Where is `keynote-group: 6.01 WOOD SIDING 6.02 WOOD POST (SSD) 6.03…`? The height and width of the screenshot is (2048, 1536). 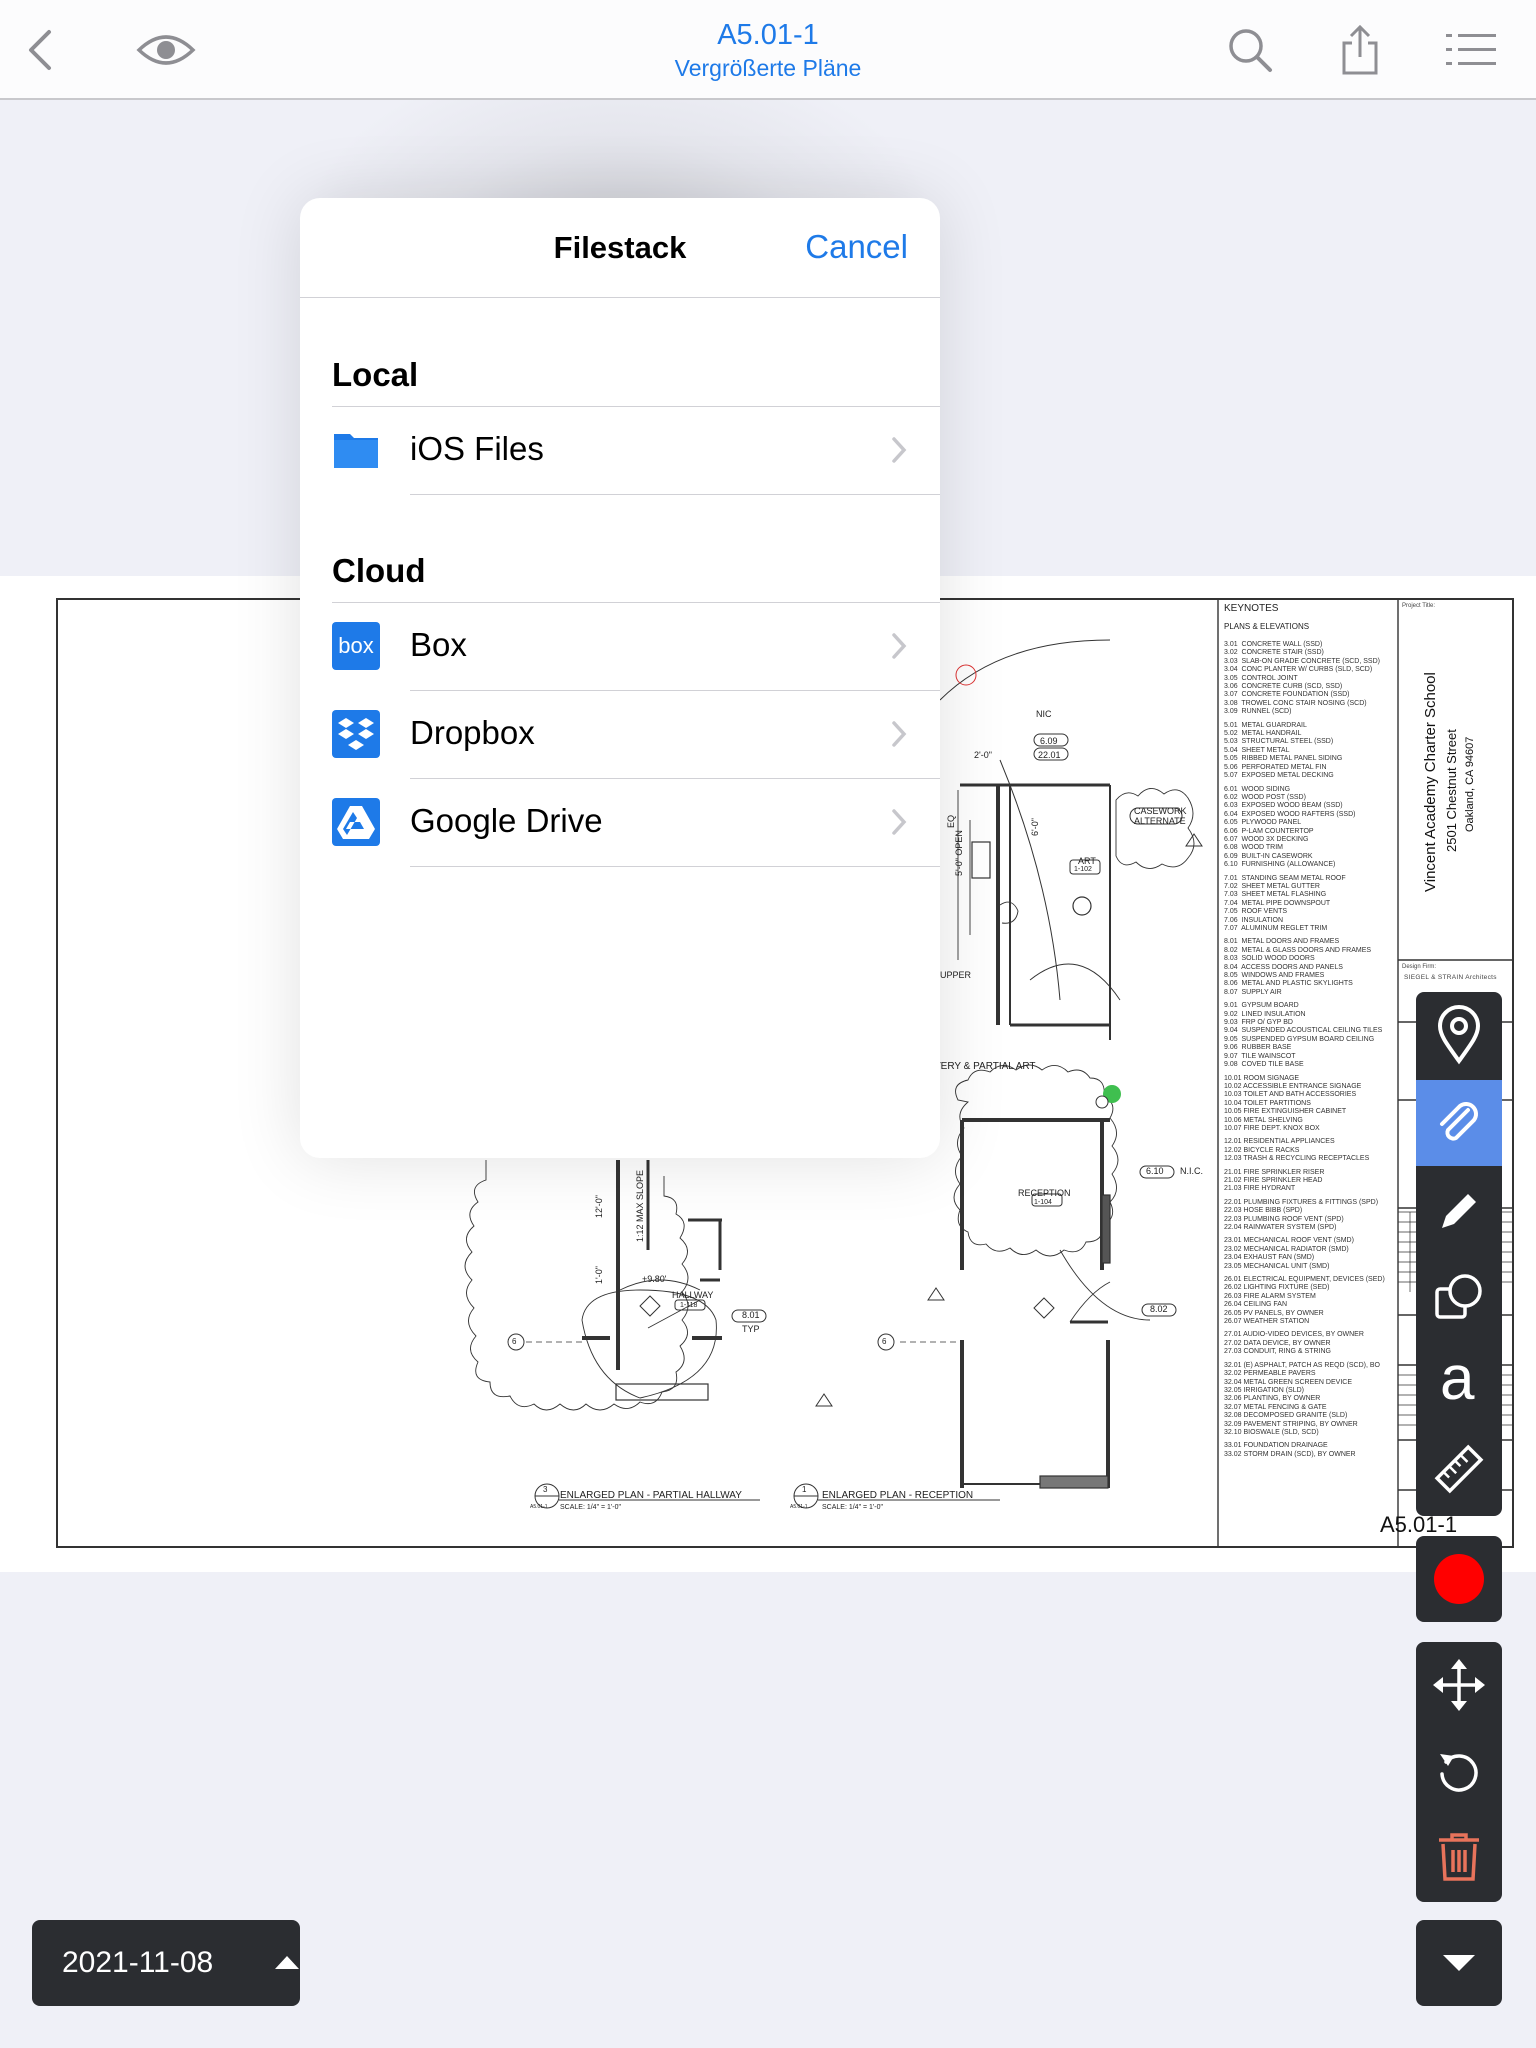
keynote-group: 6.01 WOOD SIDING 6.02 WOOD POST (SSD) 6.03… is located at coordinates (1309, 828).